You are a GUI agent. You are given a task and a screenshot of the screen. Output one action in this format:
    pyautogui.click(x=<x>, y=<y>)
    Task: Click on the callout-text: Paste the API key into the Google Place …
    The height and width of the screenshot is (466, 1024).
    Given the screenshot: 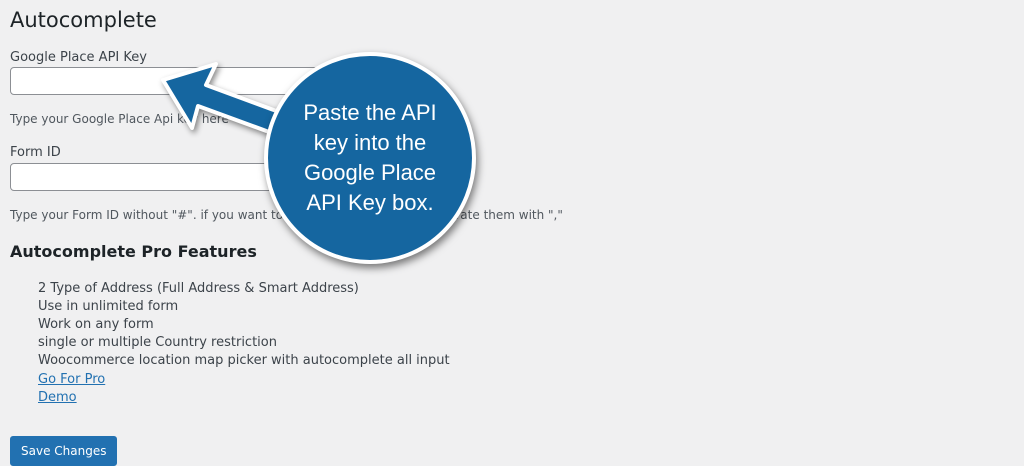 What is the action you would take?
    pyautogui.click(x=370, y=157)
    